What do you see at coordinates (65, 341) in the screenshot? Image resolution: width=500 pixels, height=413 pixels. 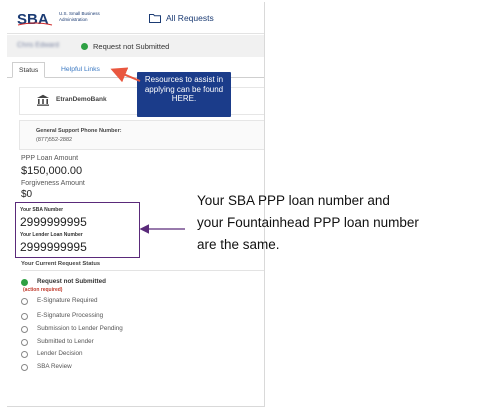 I see `status-step-label: Submitted to Lender` at bounding box center [65, 341].